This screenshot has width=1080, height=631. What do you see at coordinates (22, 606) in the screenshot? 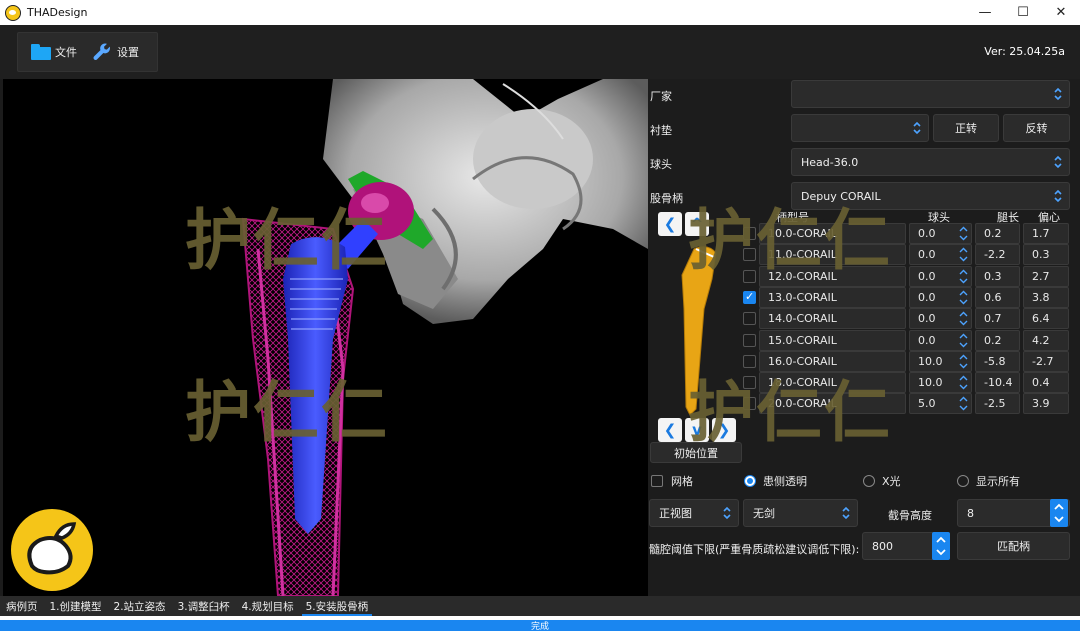
I see `tab-item: 病例页` at bounding box center [22, 606].